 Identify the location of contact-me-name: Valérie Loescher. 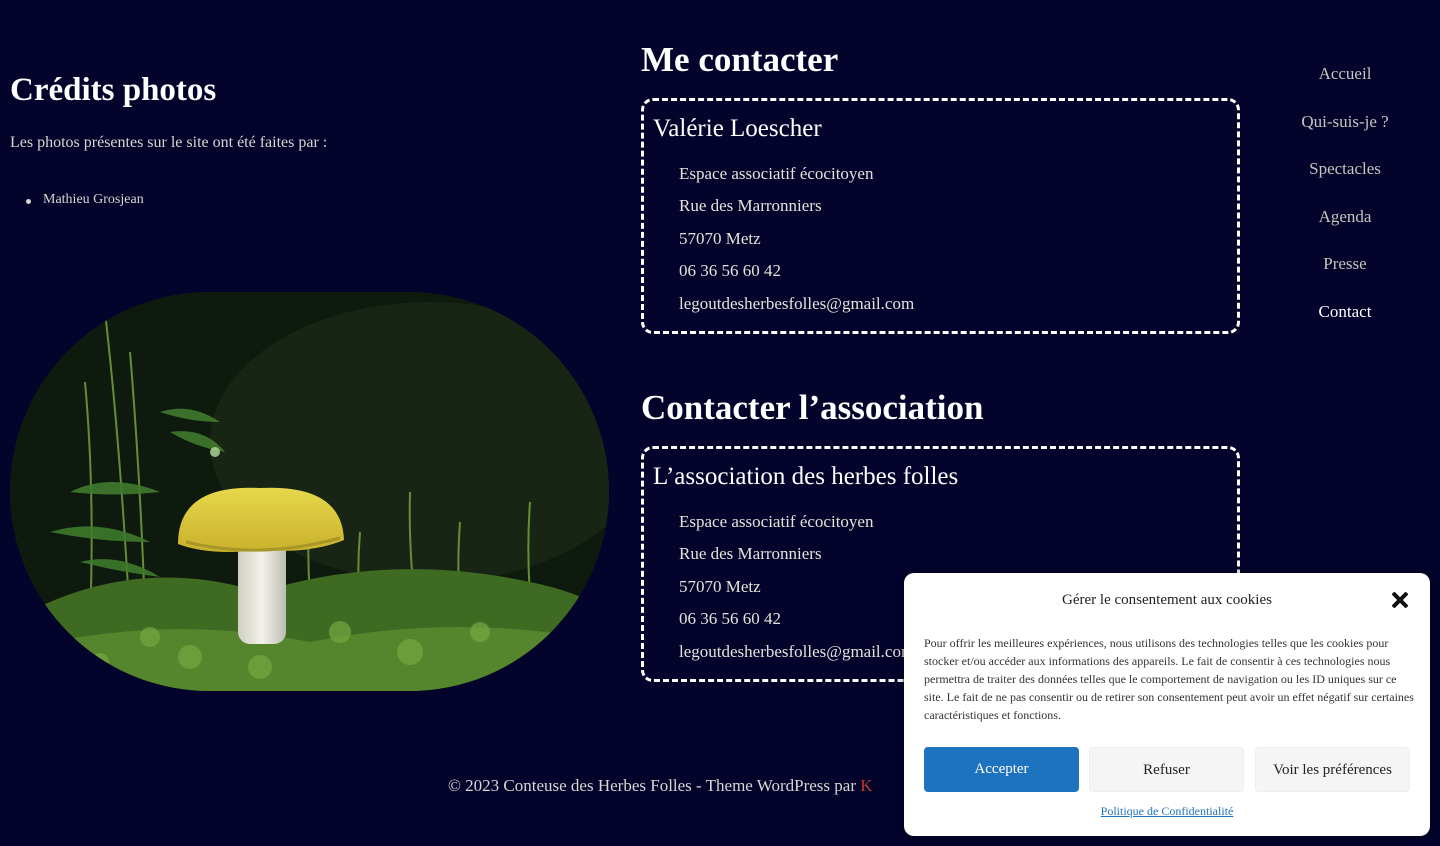
(737, 128).